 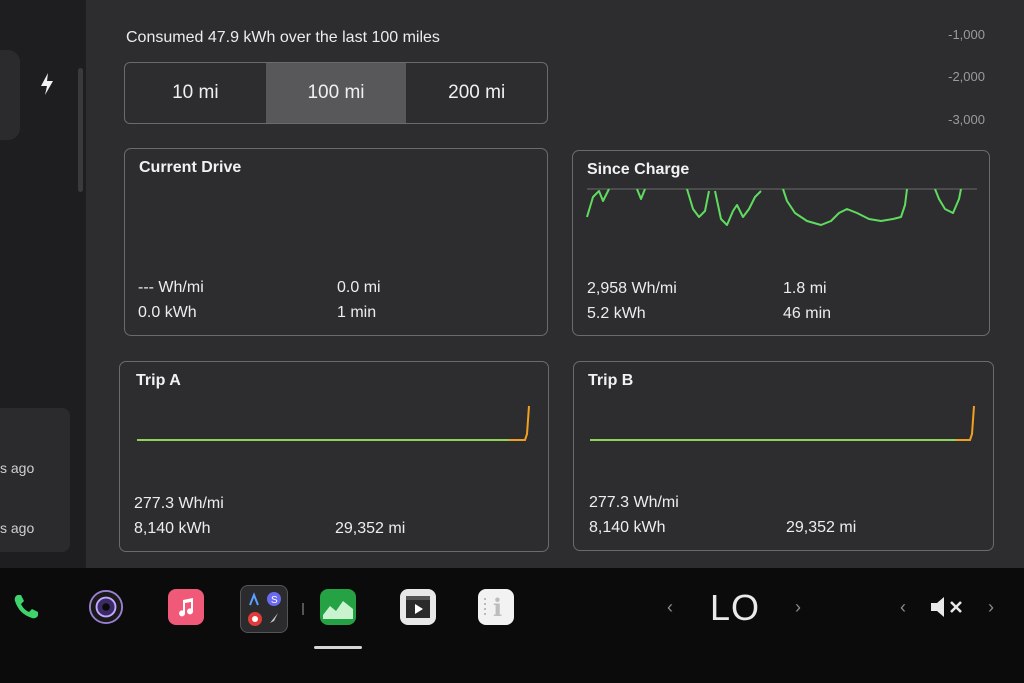 What do you see at coordinates (903, 607) in the screenshot?
I see `volume-down-icon: ‹` at bounding box center [903, 607].